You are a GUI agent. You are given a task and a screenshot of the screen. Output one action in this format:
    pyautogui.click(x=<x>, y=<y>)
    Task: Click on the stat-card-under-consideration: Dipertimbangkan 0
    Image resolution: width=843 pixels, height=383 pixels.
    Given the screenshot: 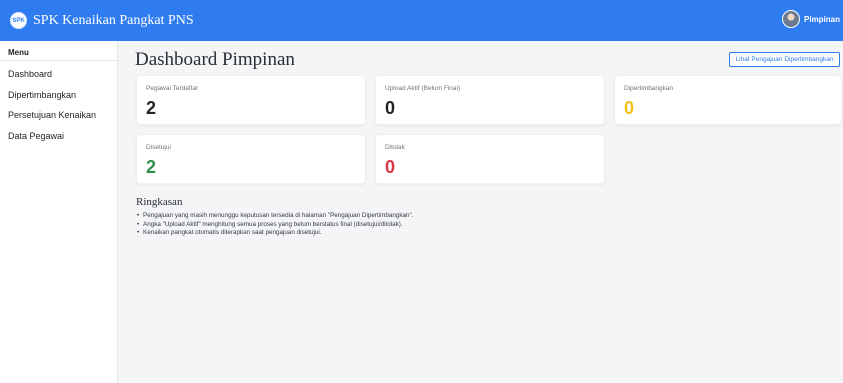 What is the action you would take?
    pyautogui.click(x=728, y=100)
    